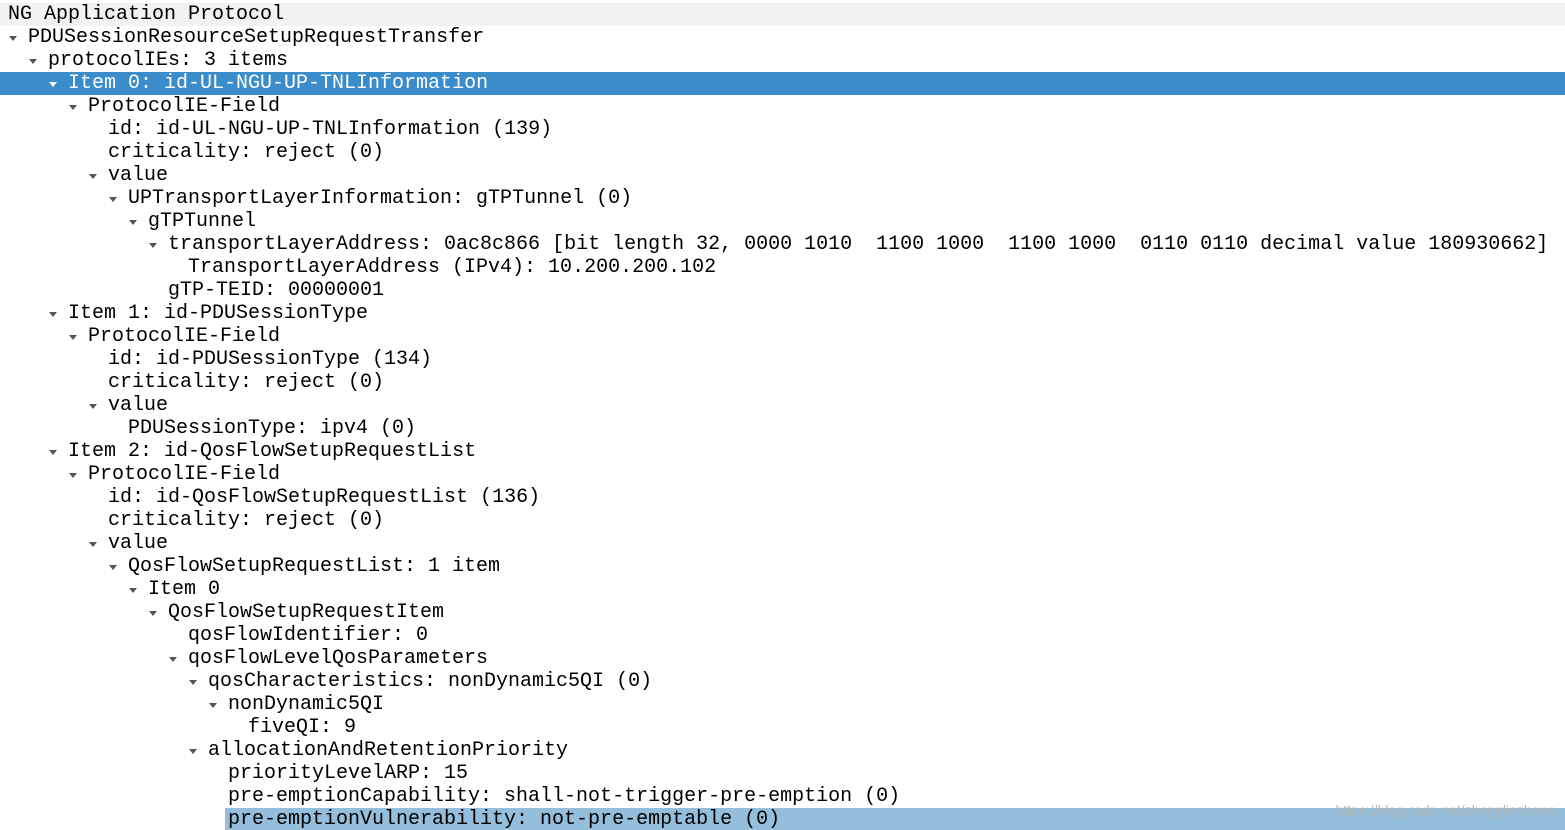 The width and height of the screenshot is (1565, 830). Describe the element at coordinates (782, 635) in the screenshot. I see `tree-row: qosFlowIdentifier: 0` at that location.